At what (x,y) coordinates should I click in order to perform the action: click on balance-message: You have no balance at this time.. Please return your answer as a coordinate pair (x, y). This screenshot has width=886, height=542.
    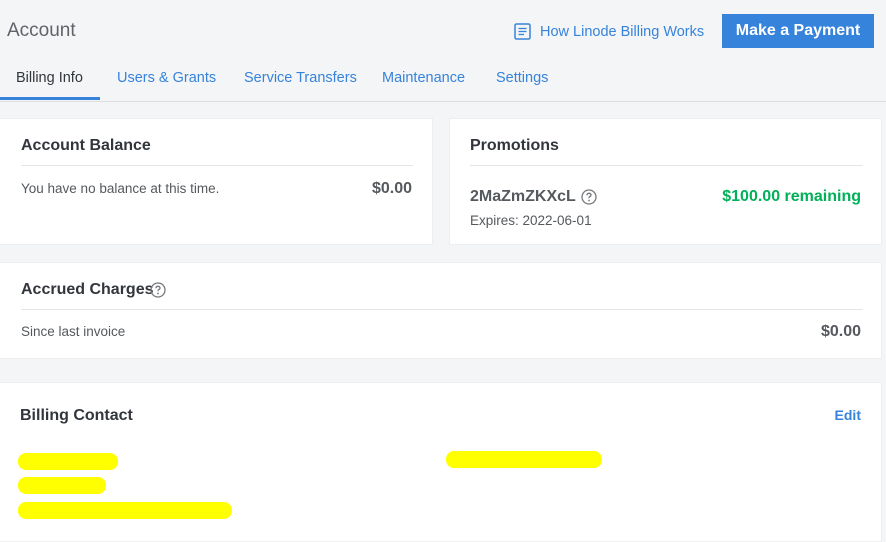
    Looking at the image, I should click on (120, 188).